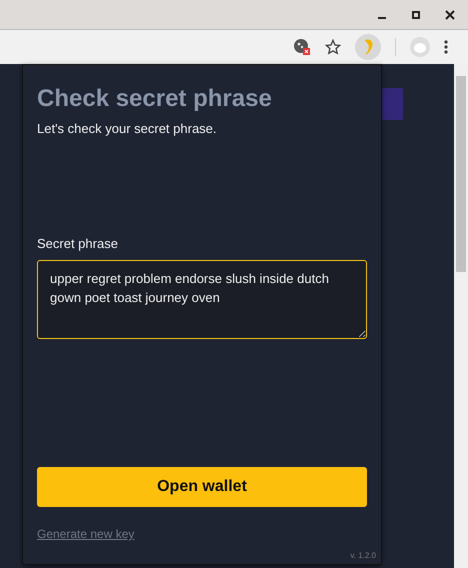  I want to click on scrollbar, so click(461, 316).